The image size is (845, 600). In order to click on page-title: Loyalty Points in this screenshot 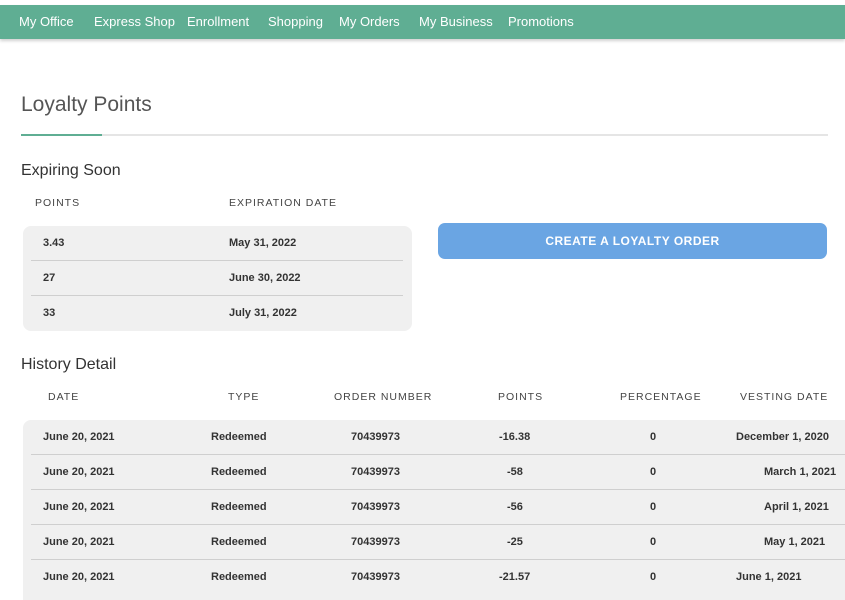, I will do `click(86, 104)`.